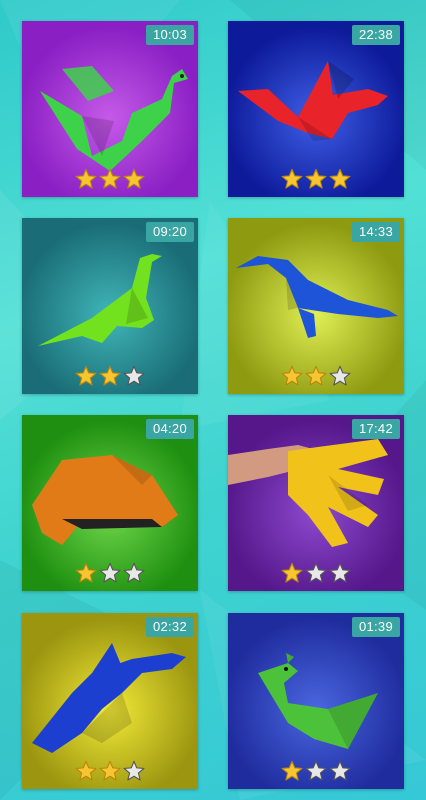 Image resolution: width=426 pixels, height=800 pixels. I want to click on lesson-card-dragon-claws-yellow: 17:42, so click(316, 503).